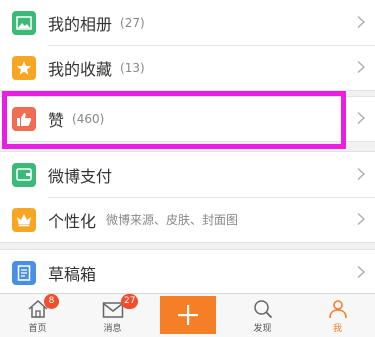 The image size is (375, 337). I want to click on tab-home: 8 首页, so click(37, 315).